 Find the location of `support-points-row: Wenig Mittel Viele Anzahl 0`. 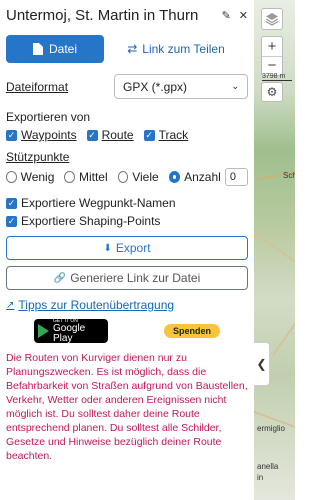

support-points-row: Wenig Mittel Viele Anzahl 0 is located at coordinates (127, 177).